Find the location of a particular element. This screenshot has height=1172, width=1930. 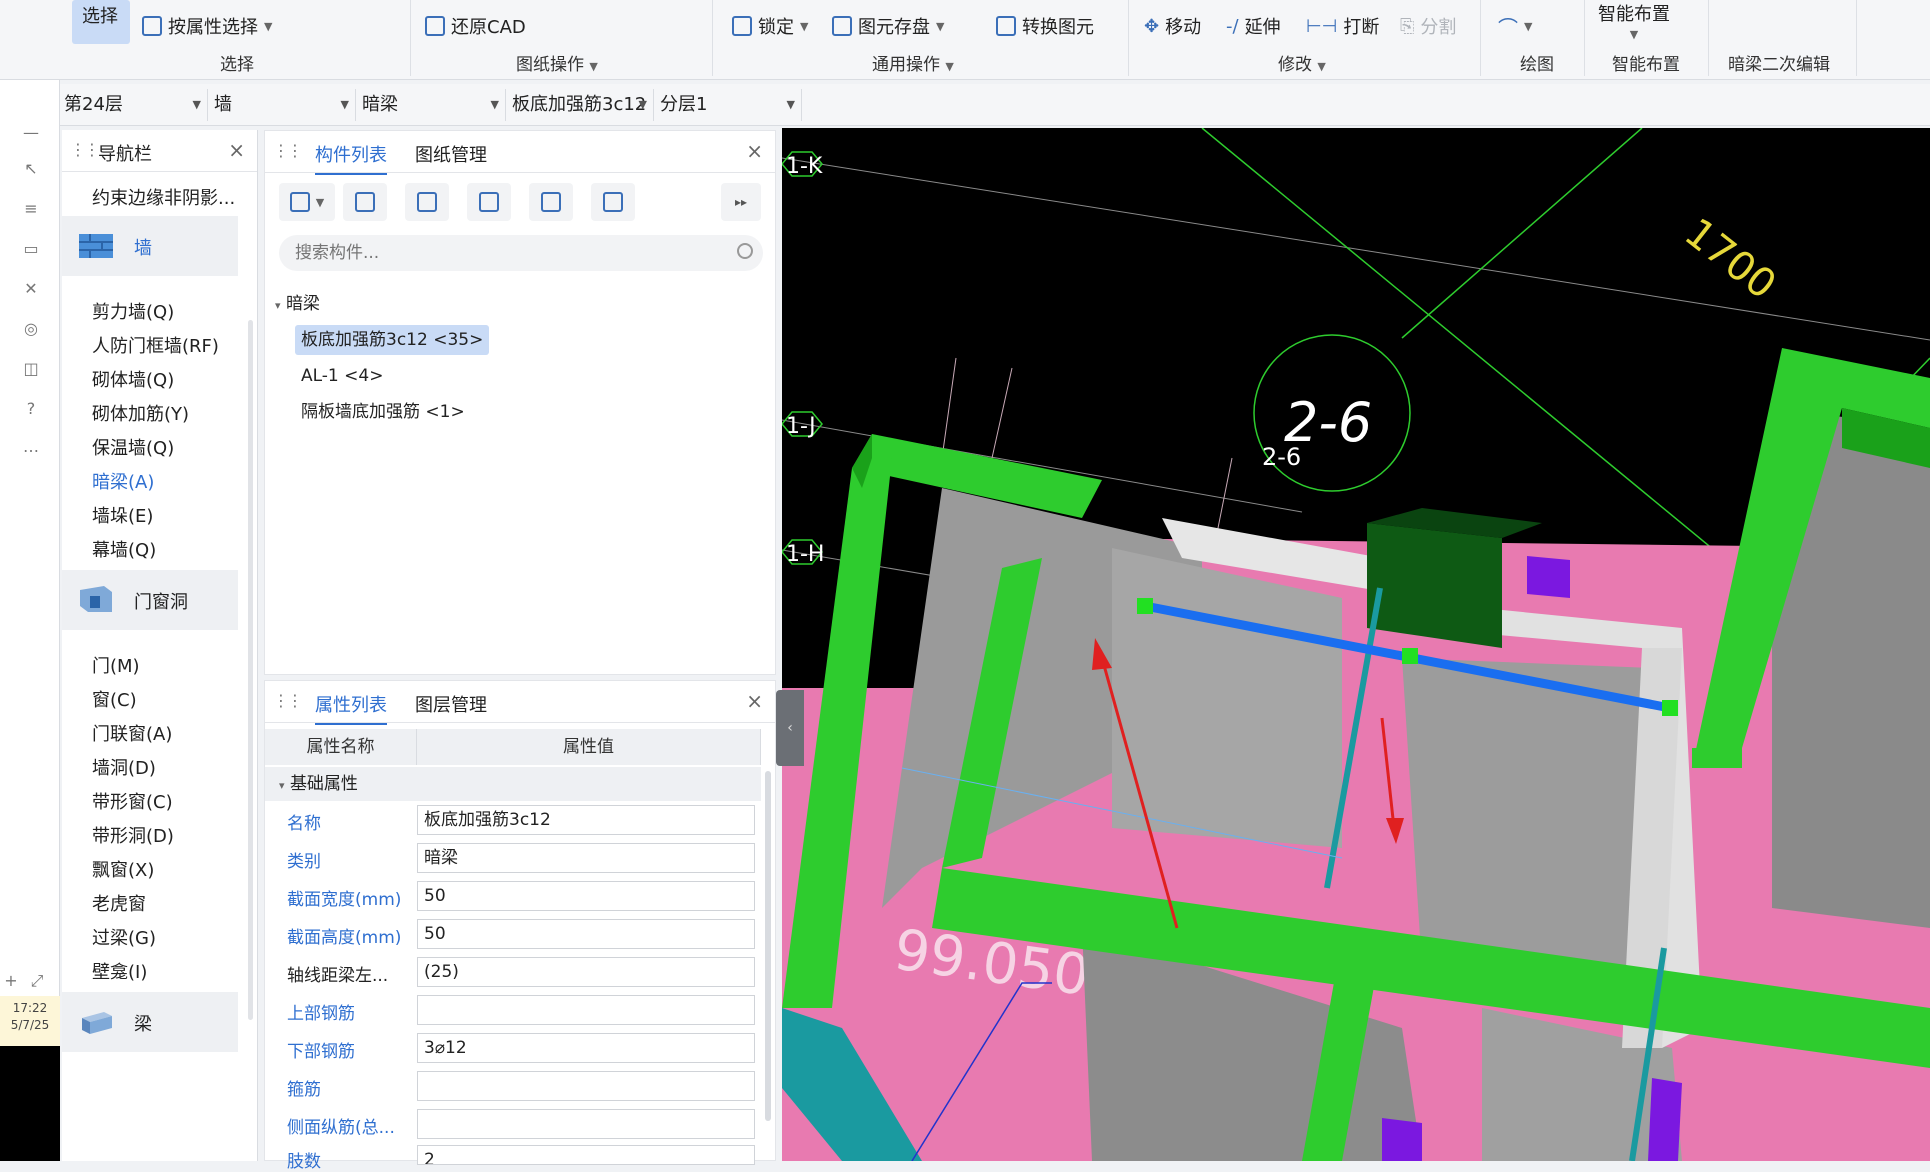

category-select: 墙 ▼ is located at coordinates (283, 105).